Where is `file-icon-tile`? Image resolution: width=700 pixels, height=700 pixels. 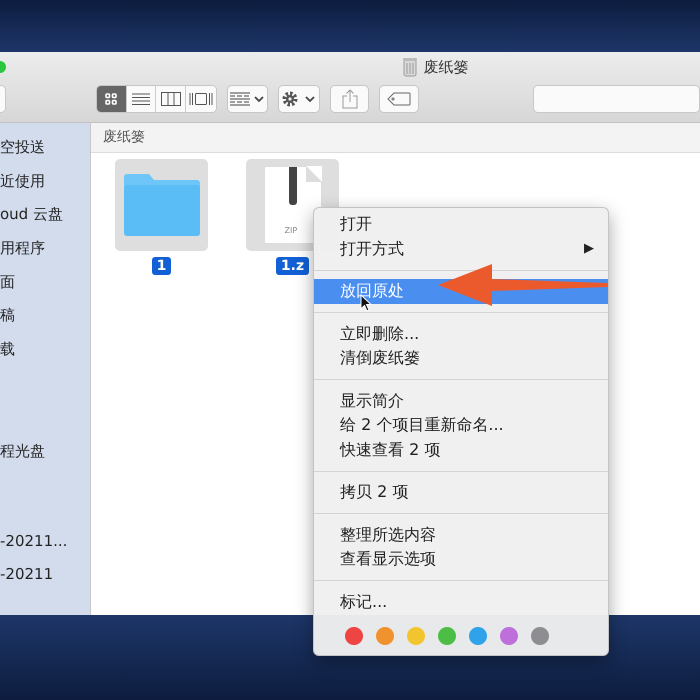 file-icon-tile is located at coordinates (161, 205).